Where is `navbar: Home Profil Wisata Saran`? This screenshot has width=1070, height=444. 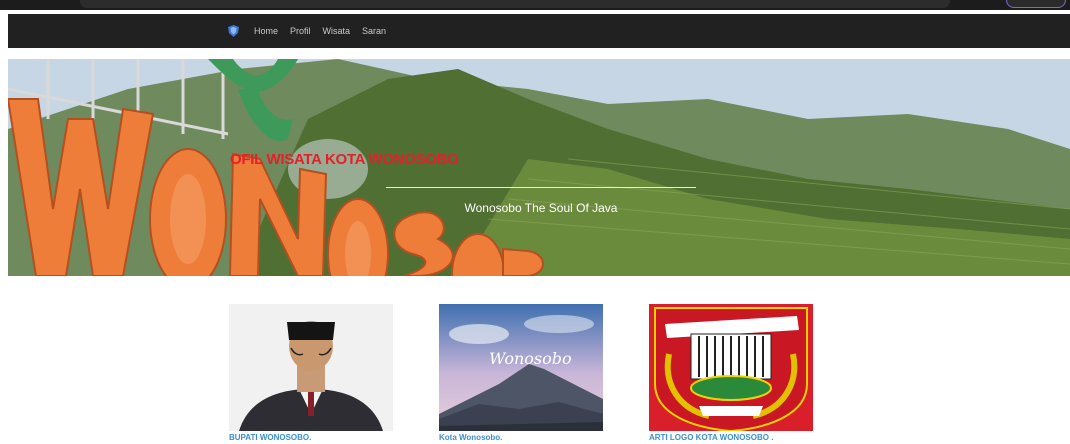 navbar: Home Profil Wisata Saran is located at coordinates (539, 31).